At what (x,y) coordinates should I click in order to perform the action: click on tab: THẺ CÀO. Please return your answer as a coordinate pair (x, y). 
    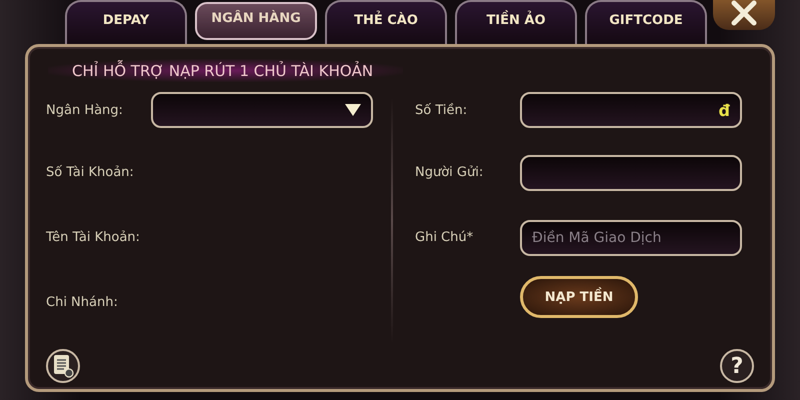
    Looking at the image, I should click on (386, 22).